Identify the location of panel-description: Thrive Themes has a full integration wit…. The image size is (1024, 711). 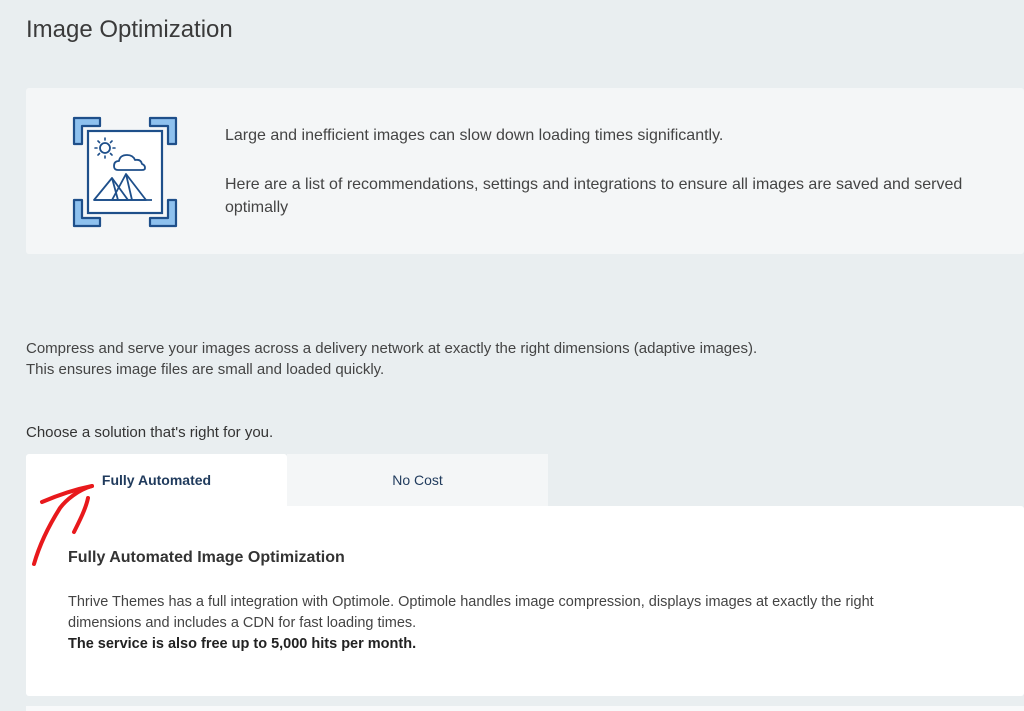
(471, 612).